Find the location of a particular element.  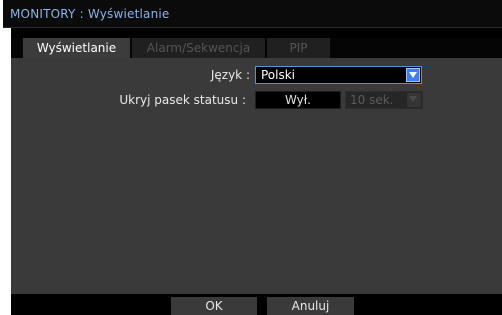

tab-display: Wyświetlanie is located at coordinates (76, 48).